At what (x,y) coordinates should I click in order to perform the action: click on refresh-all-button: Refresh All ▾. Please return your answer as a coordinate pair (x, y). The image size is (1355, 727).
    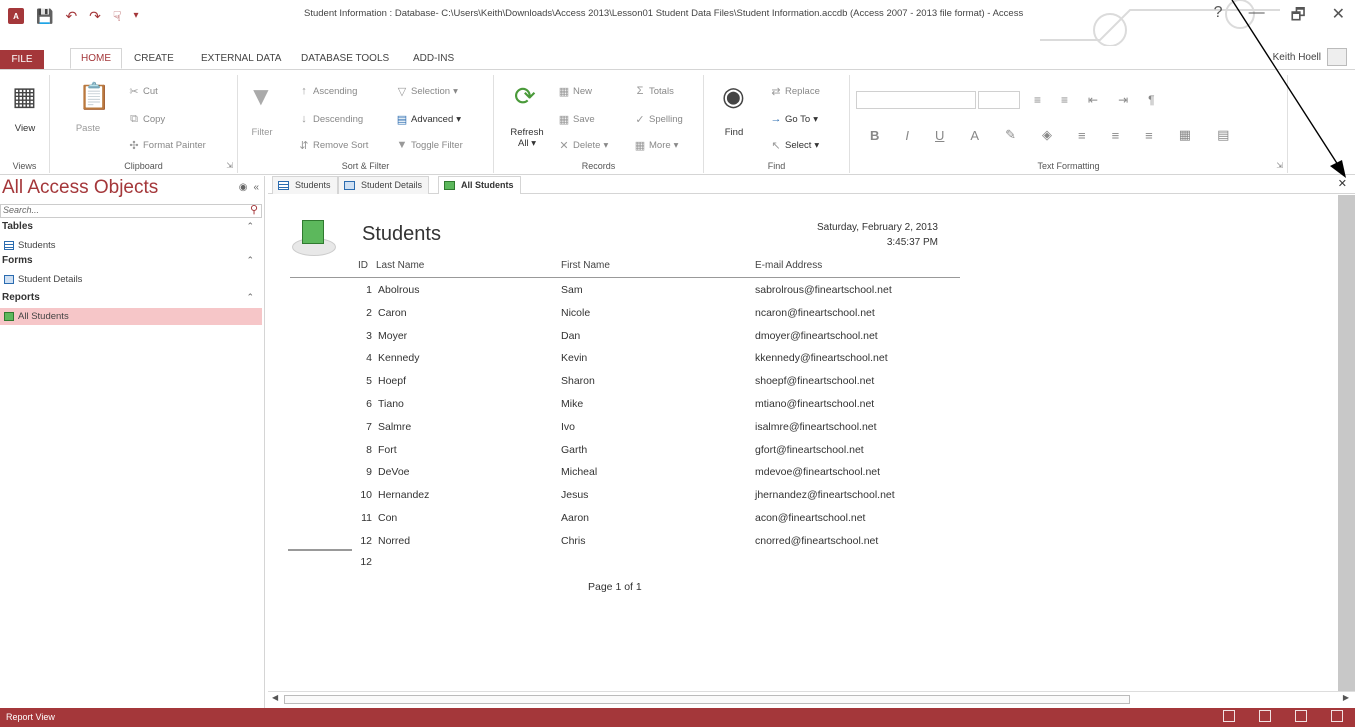
    Looking at the image, I should click on (527, 138).